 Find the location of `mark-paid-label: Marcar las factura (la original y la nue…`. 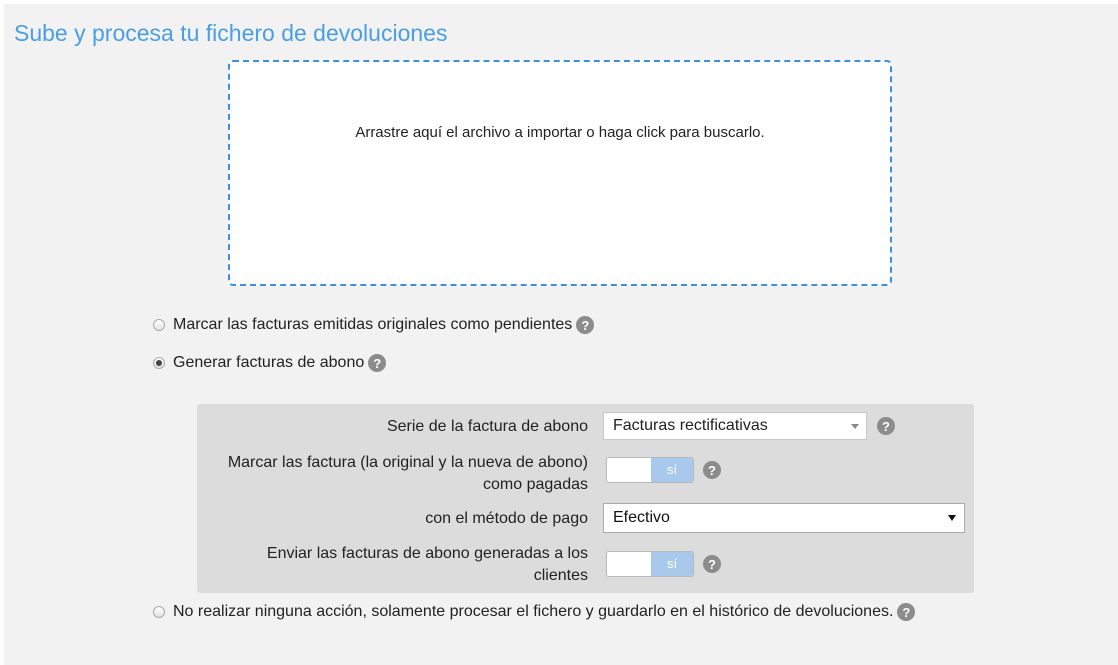

mark-paid-label: Marcar las factura (la original y la nue… is located at coordinates (408, 474).